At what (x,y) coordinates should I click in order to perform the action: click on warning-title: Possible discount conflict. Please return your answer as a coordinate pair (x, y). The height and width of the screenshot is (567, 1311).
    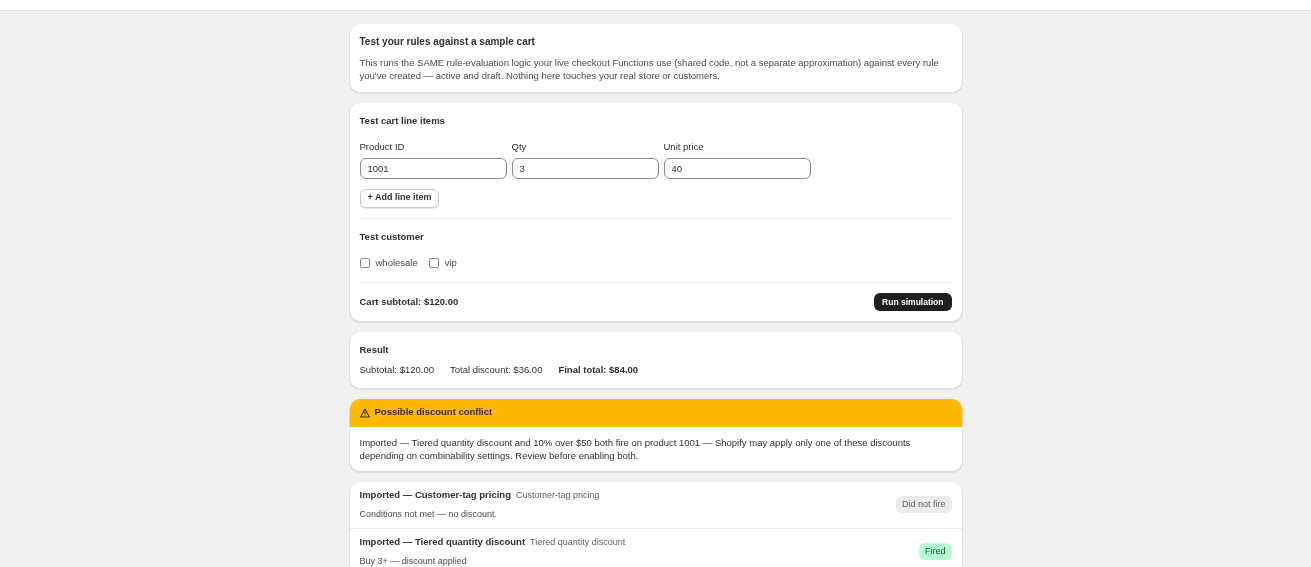
    Looking at the image, I should click on (433, 412).